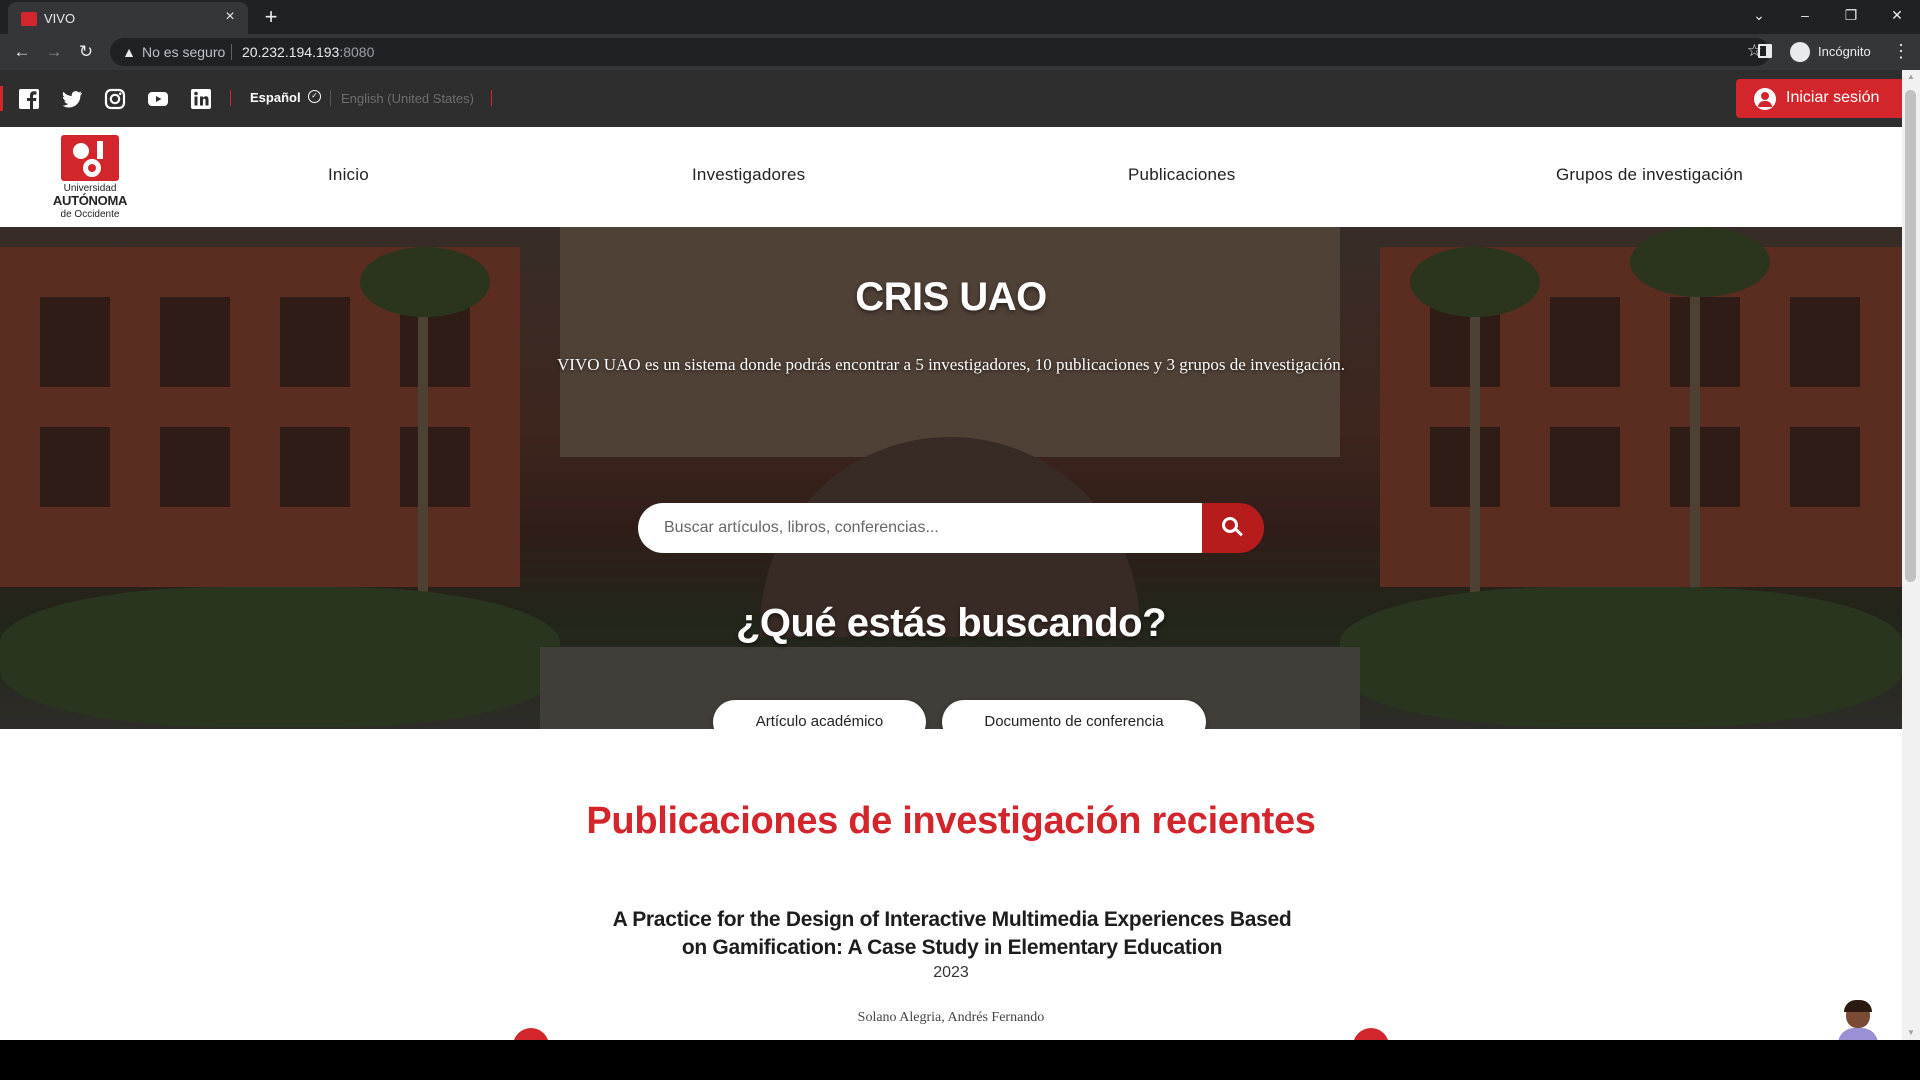 The image size is (1920, 1080). I want to click on search-prompt-heading: ¿Qué estás buscando?, so click(951, 623).